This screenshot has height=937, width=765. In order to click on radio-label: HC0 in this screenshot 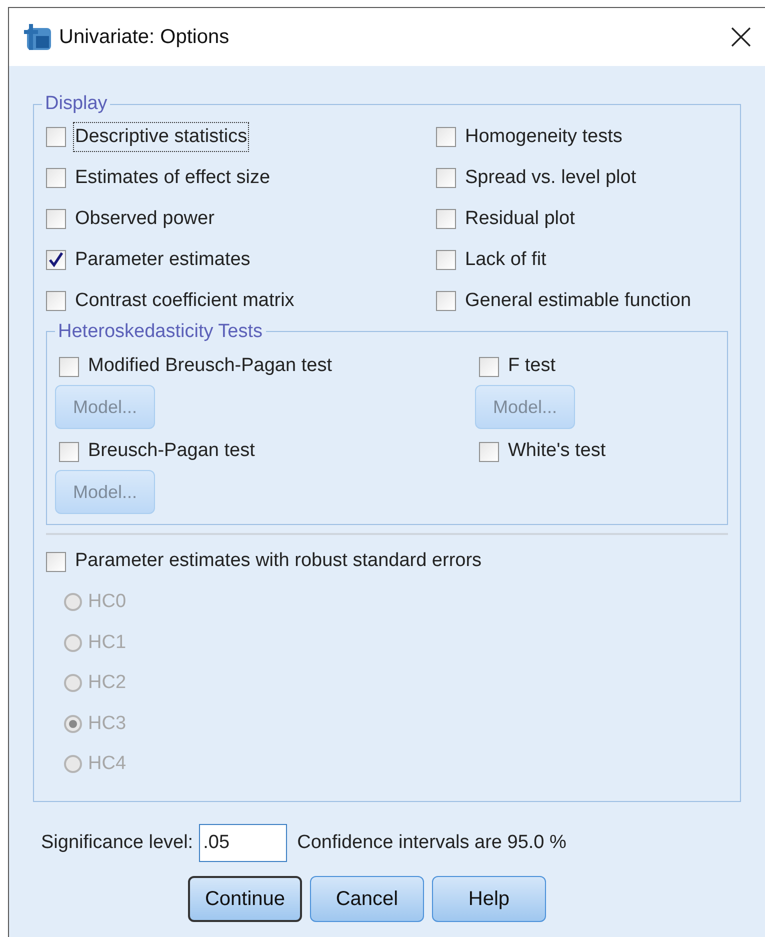, I will do `click(107, 602)`.